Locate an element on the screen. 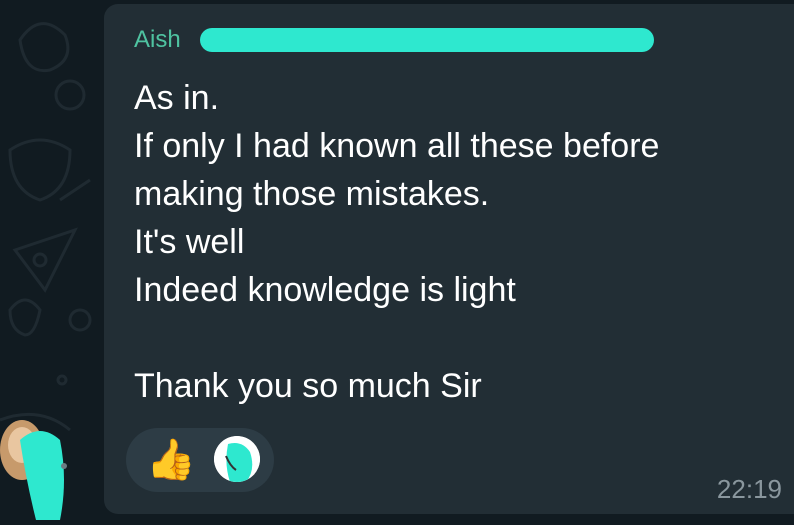 The height and width of the screenshot is (525, 794). thumbs-up-icon: 👍 is located at coordinates (171, 460).